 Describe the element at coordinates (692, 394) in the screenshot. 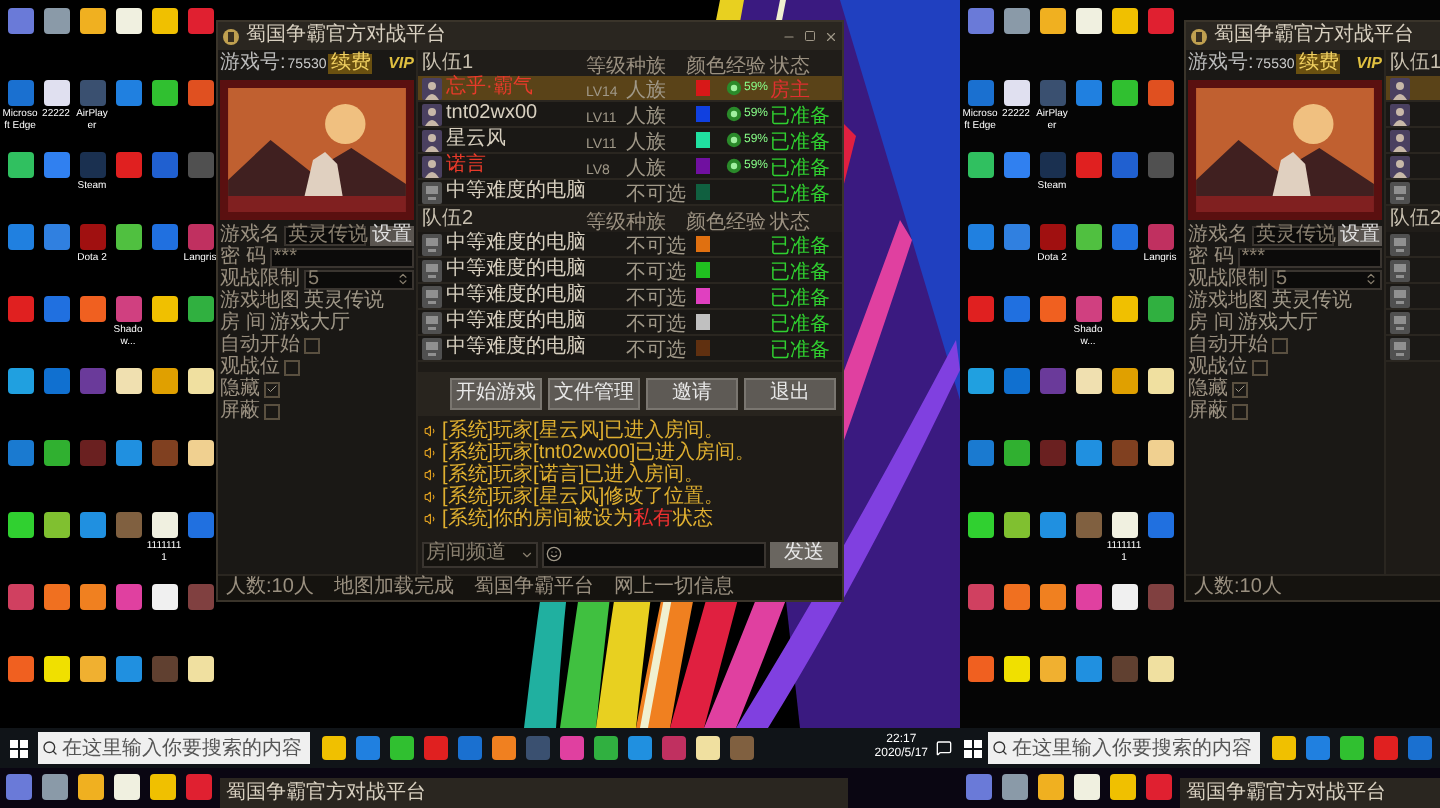

I see `action-button: 邀请` at that location.